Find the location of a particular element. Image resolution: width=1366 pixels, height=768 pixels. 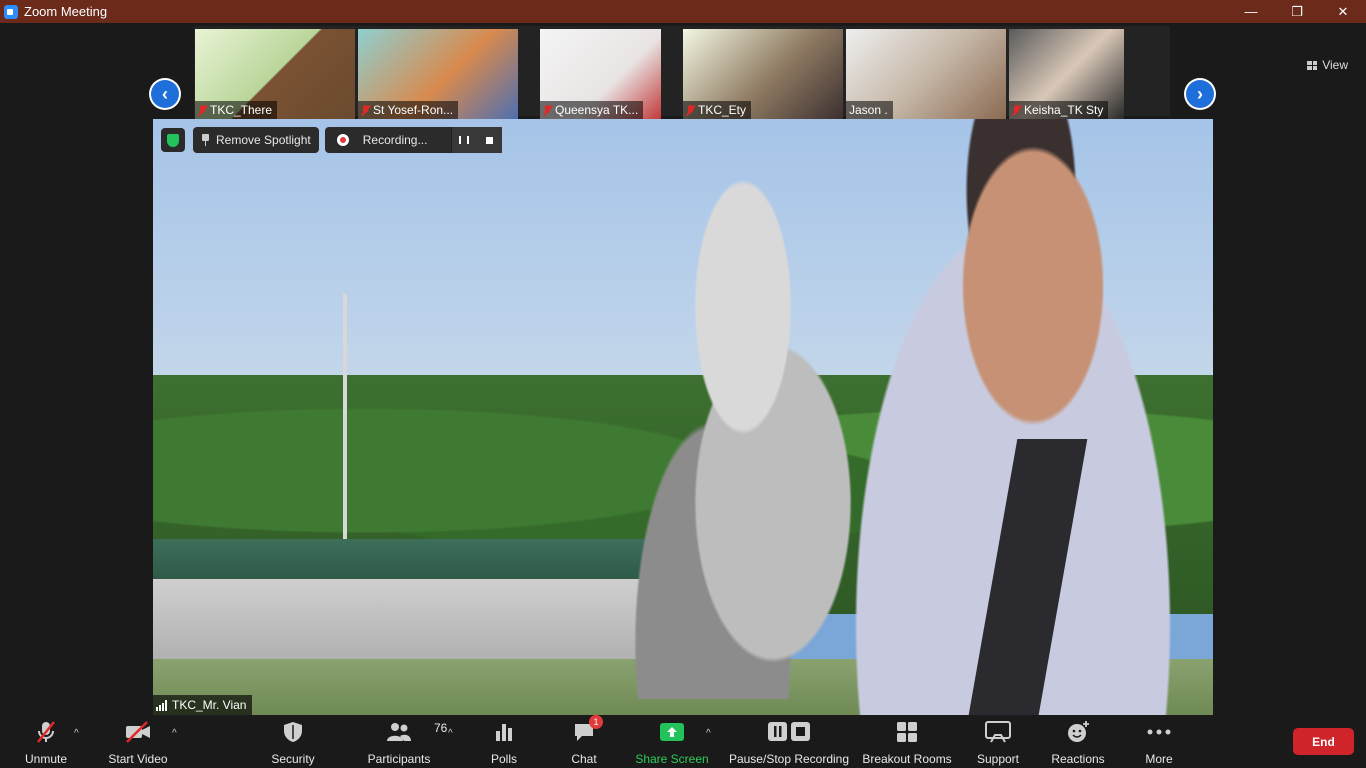

polls-button: Polls is located at coordinates (504, 743).